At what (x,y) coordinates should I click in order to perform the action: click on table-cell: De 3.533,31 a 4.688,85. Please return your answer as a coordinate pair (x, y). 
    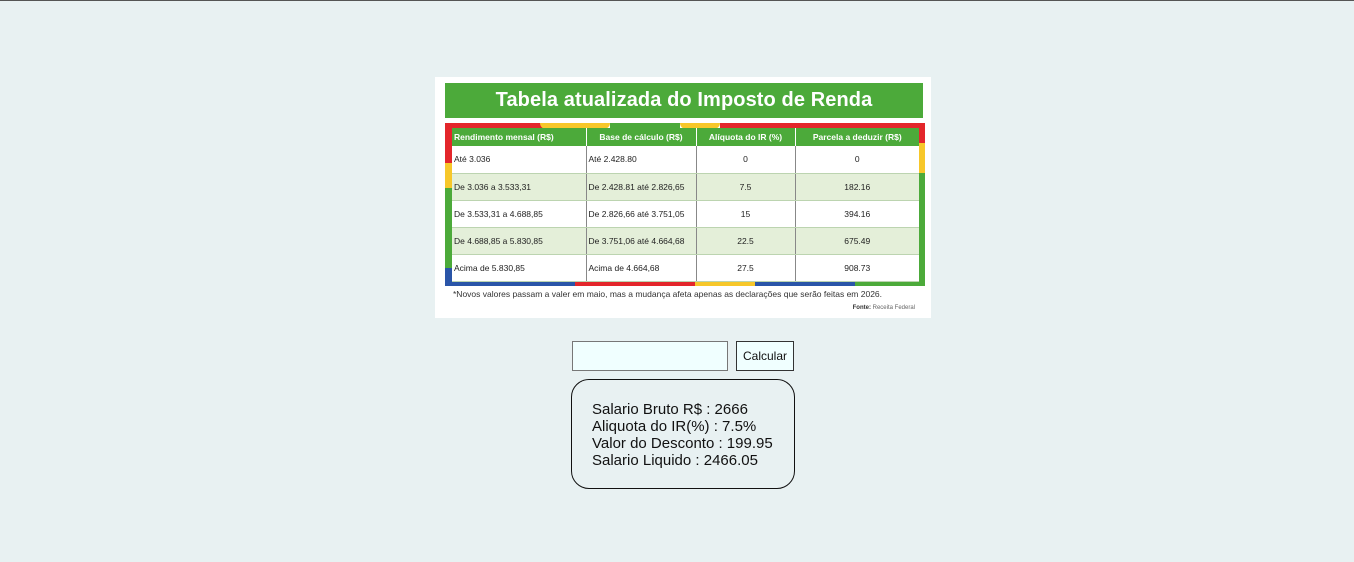
    Looking at the image, I should click on (519, 214).